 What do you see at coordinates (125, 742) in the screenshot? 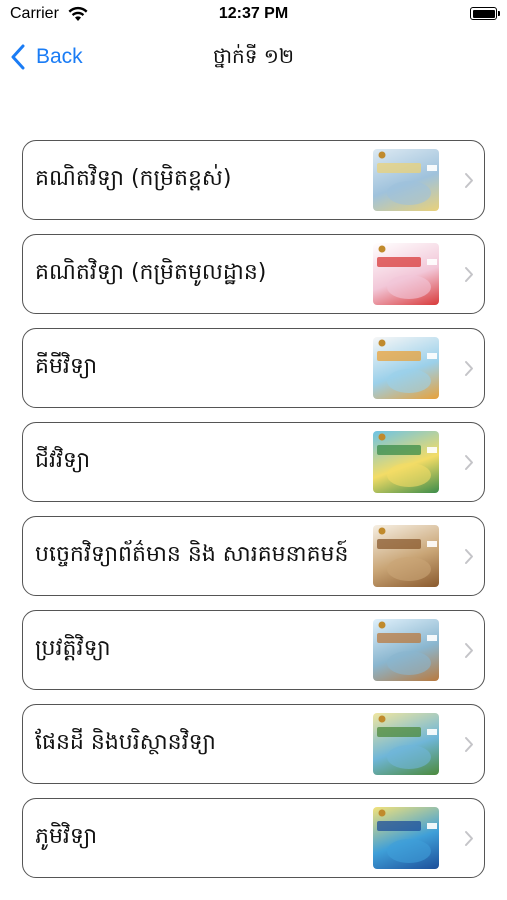
I see `subject-label: ផែនដី និងបរិស្ថានវិទ្យា` at bounding box center [125, 742].